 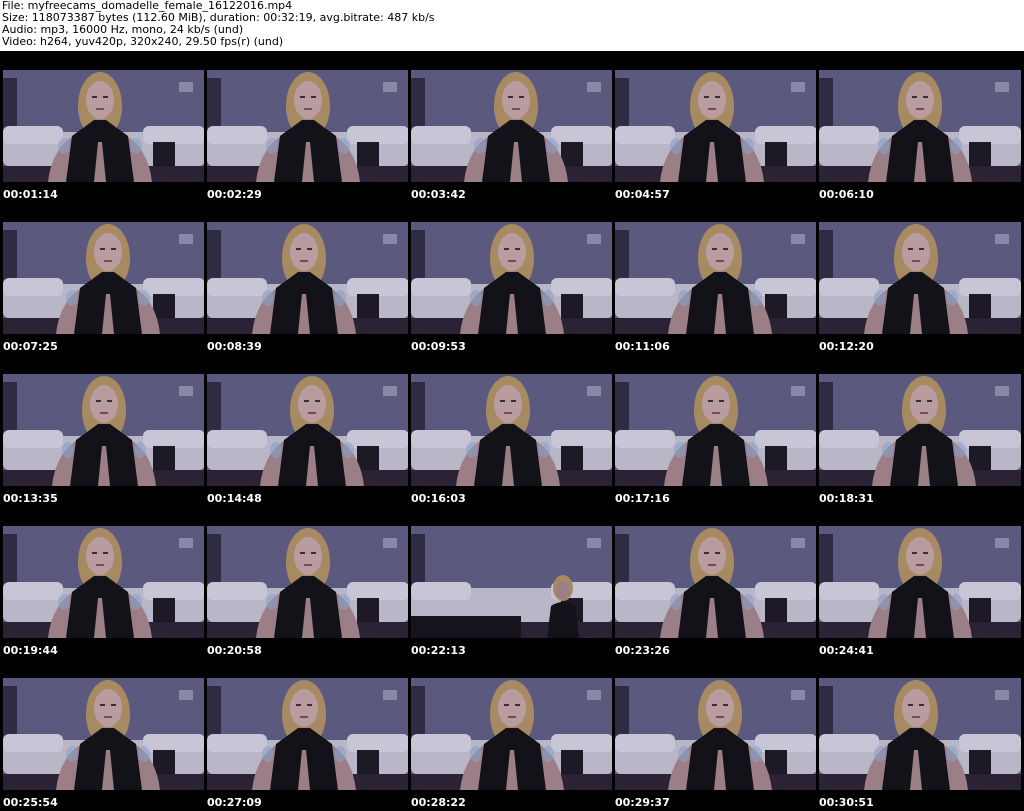 I want to click on thumbnail-cell: 00:18:31, so click(x=918, y=431).